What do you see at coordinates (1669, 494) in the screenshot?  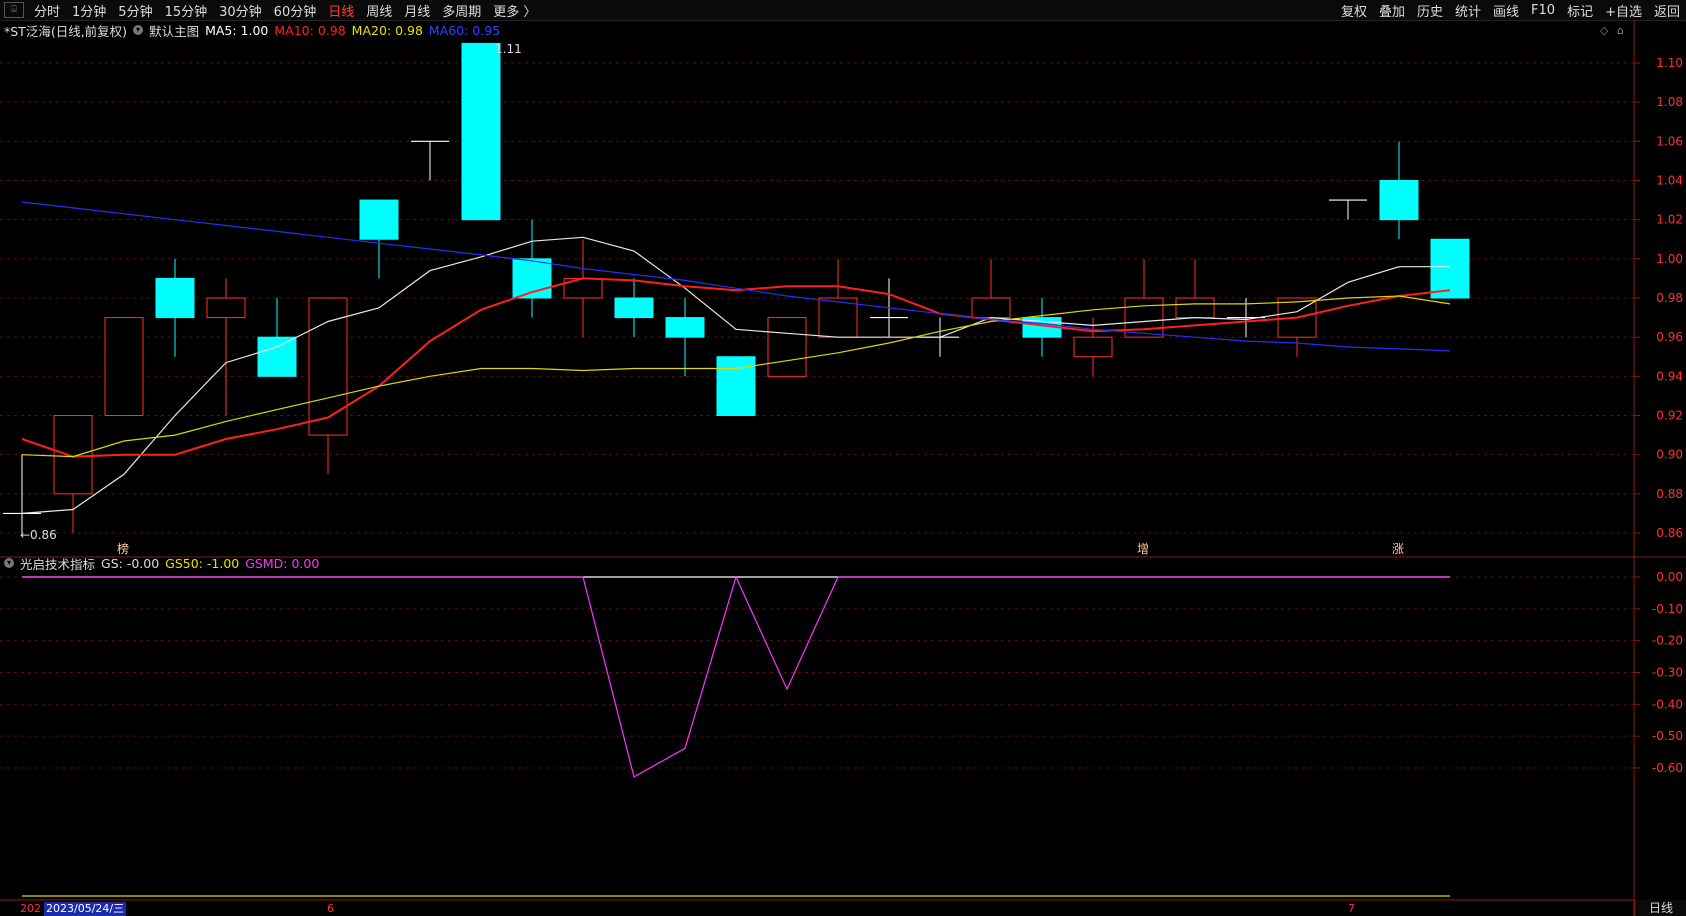 I see `price-axis-label: 0.88` at bounding box center [1669, 494].